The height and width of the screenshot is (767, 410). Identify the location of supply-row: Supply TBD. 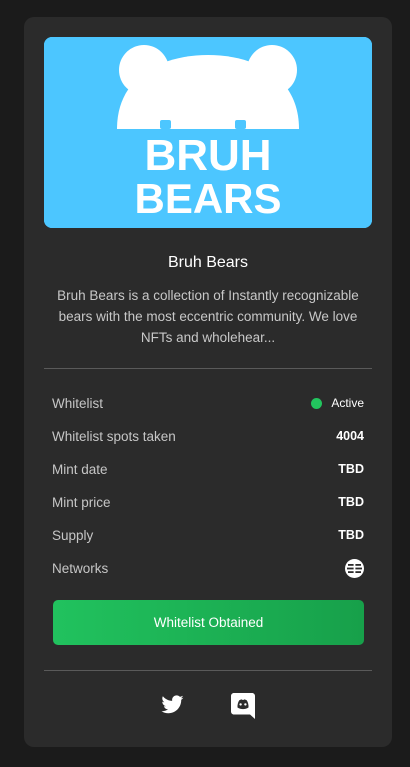
(208, 535).